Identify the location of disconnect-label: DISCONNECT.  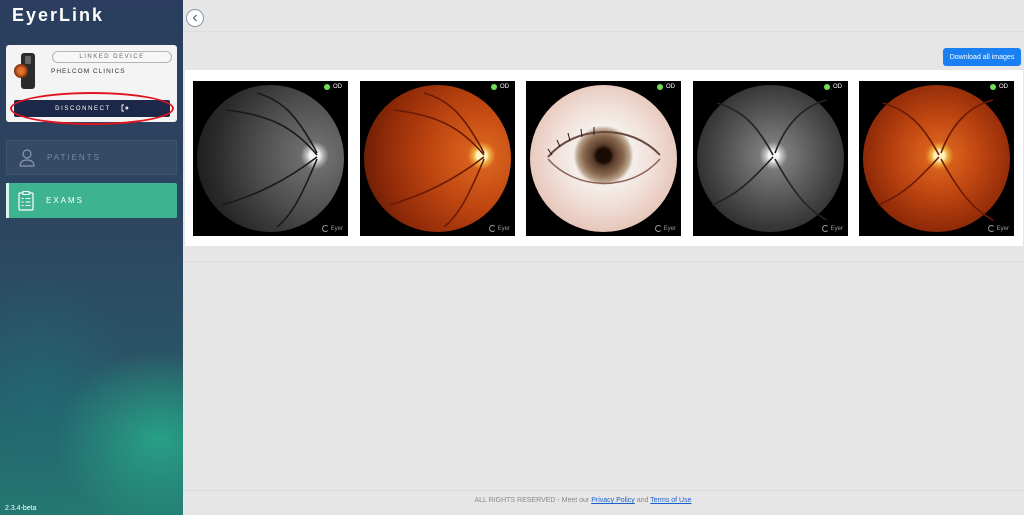
(83, 108).